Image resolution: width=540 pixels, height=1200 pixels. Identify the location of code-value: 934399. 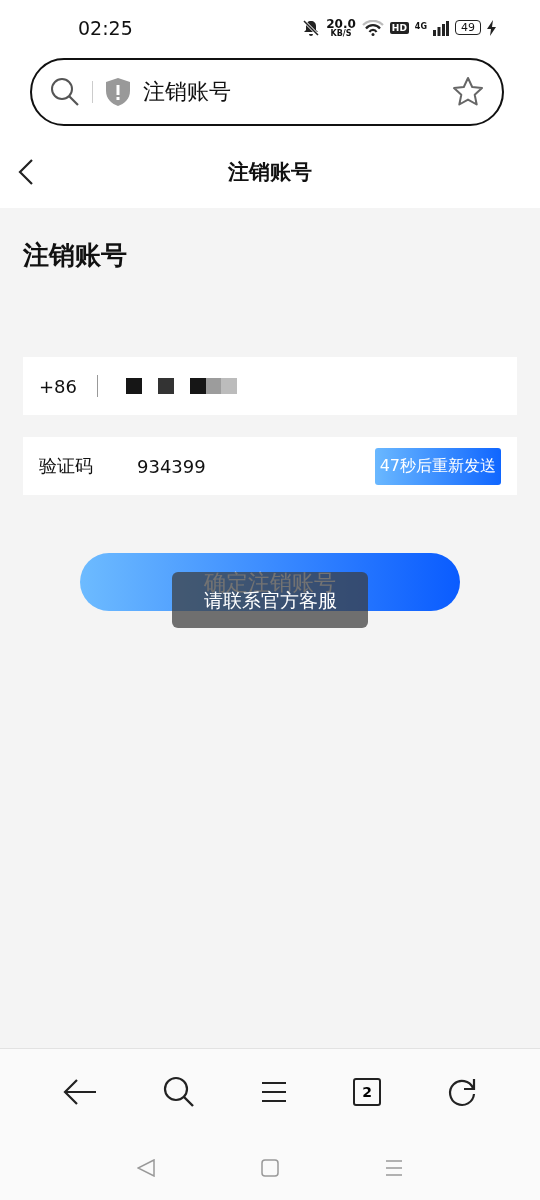
(171, 466).